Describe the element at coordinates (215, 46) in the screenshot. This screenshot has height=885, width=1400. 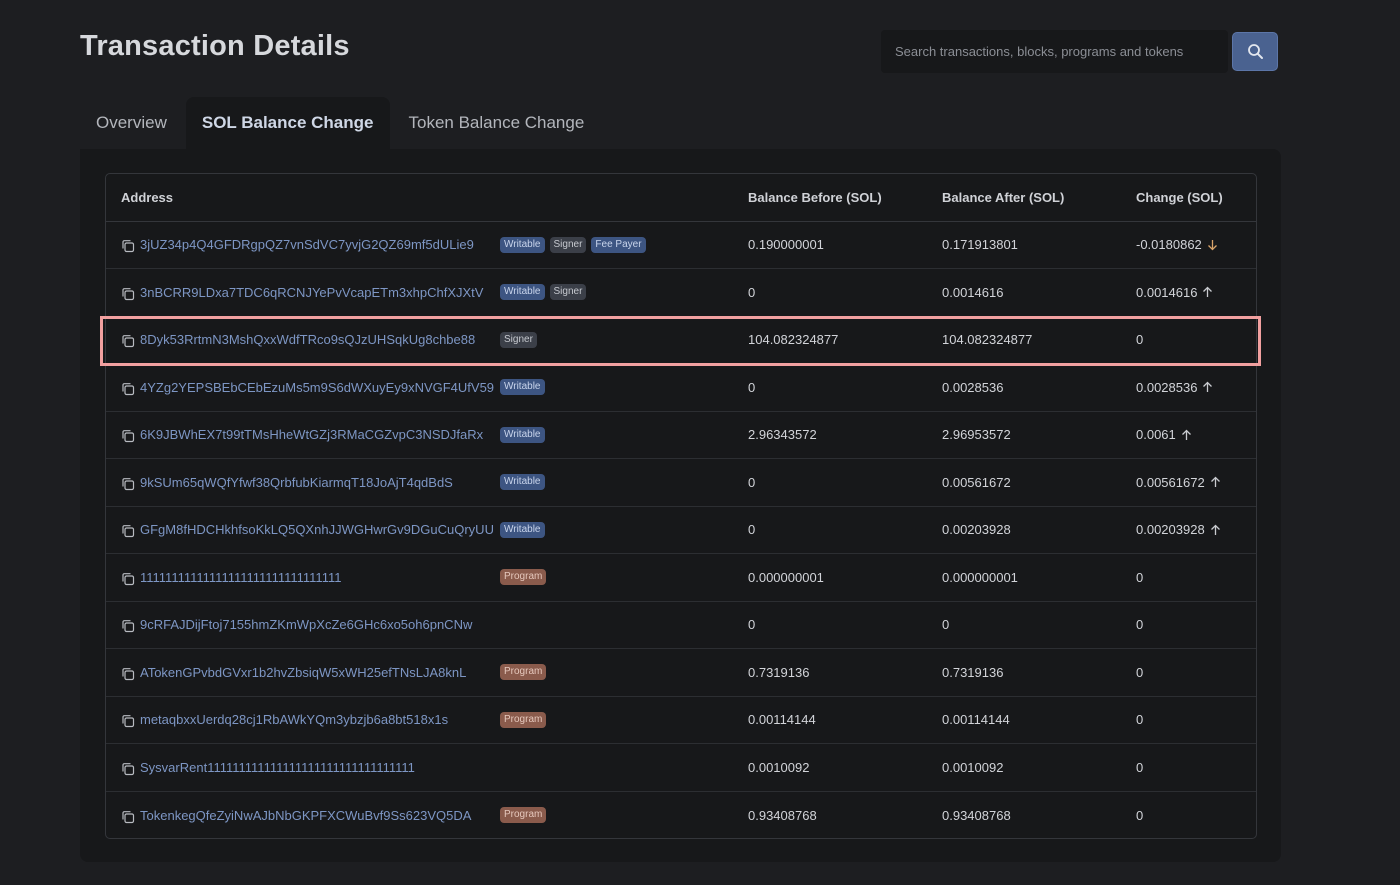
I see `page-title: Transaction Details` at that location.